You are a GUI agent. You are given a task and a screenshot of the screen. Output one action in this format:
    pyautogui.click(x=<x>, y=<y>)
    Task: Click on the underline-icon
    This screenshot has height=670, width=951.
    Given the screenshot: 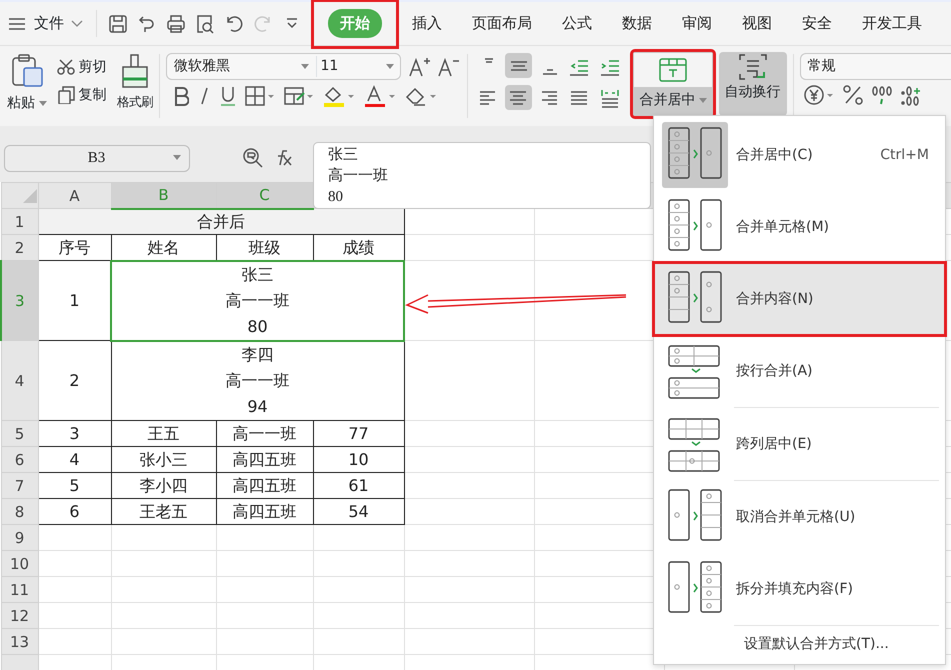 What is the action you would take?
    pyautogui.click(x=228, y=95)
    